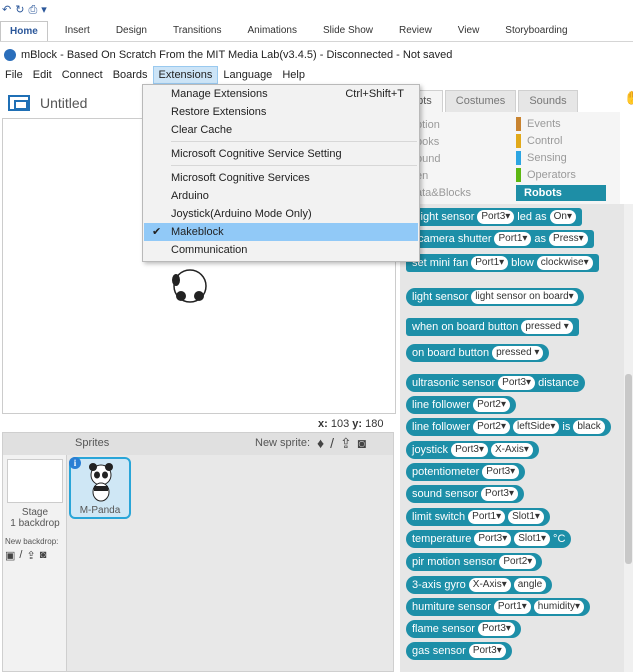 The image size is (633, 672). I want to click on backdrop-upload-icon: ⇪, so click(30, 555).